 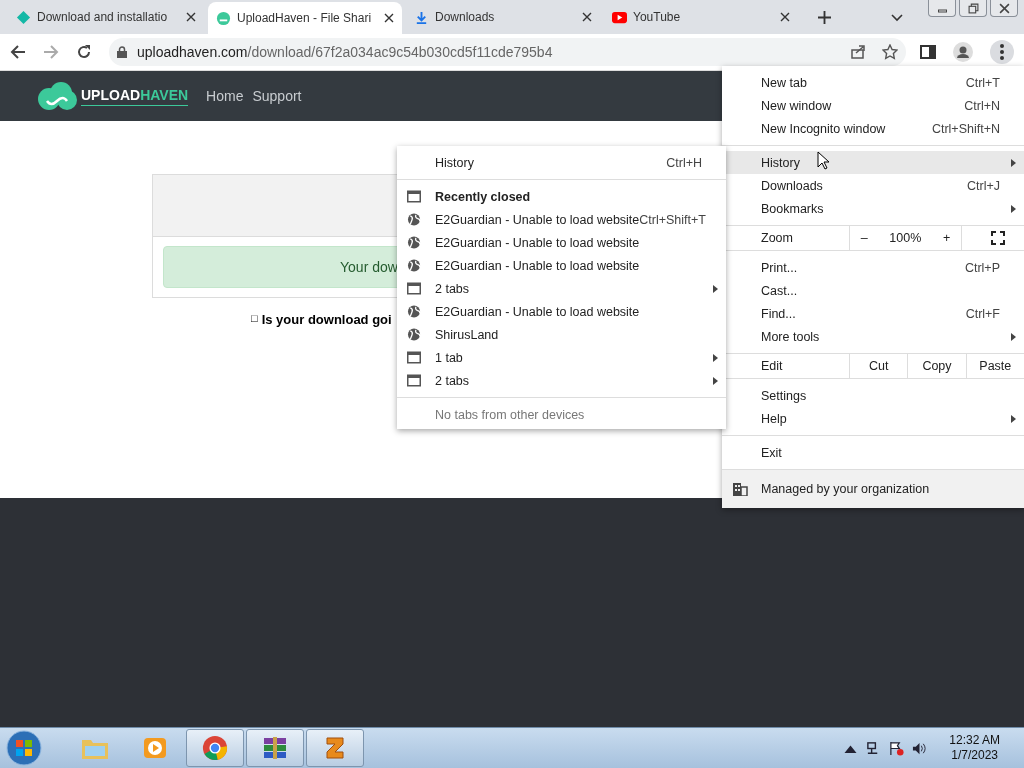 What do you see at coordinates (995, 366) in the screenshot?
I see `edit-button: Paste` at bounding box center [995, 366].